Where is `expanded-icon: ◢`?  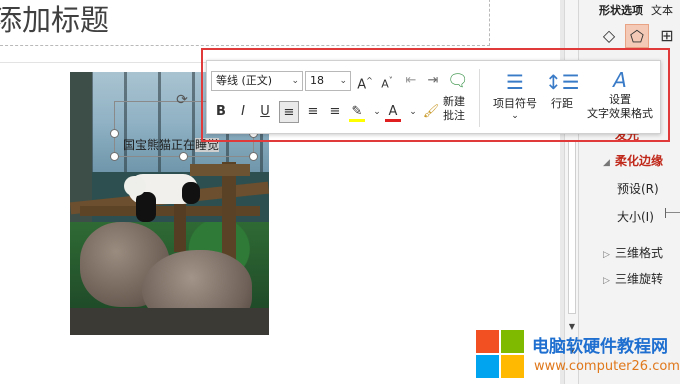
expanded-icon: ◢ is located at coordinates (606, 163).